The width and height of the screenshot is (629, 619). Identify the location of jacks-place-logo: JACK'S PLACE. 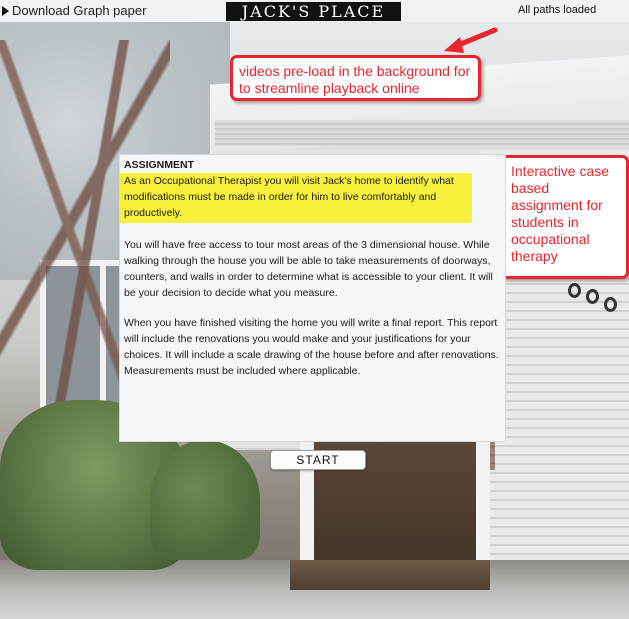
(313, 11).